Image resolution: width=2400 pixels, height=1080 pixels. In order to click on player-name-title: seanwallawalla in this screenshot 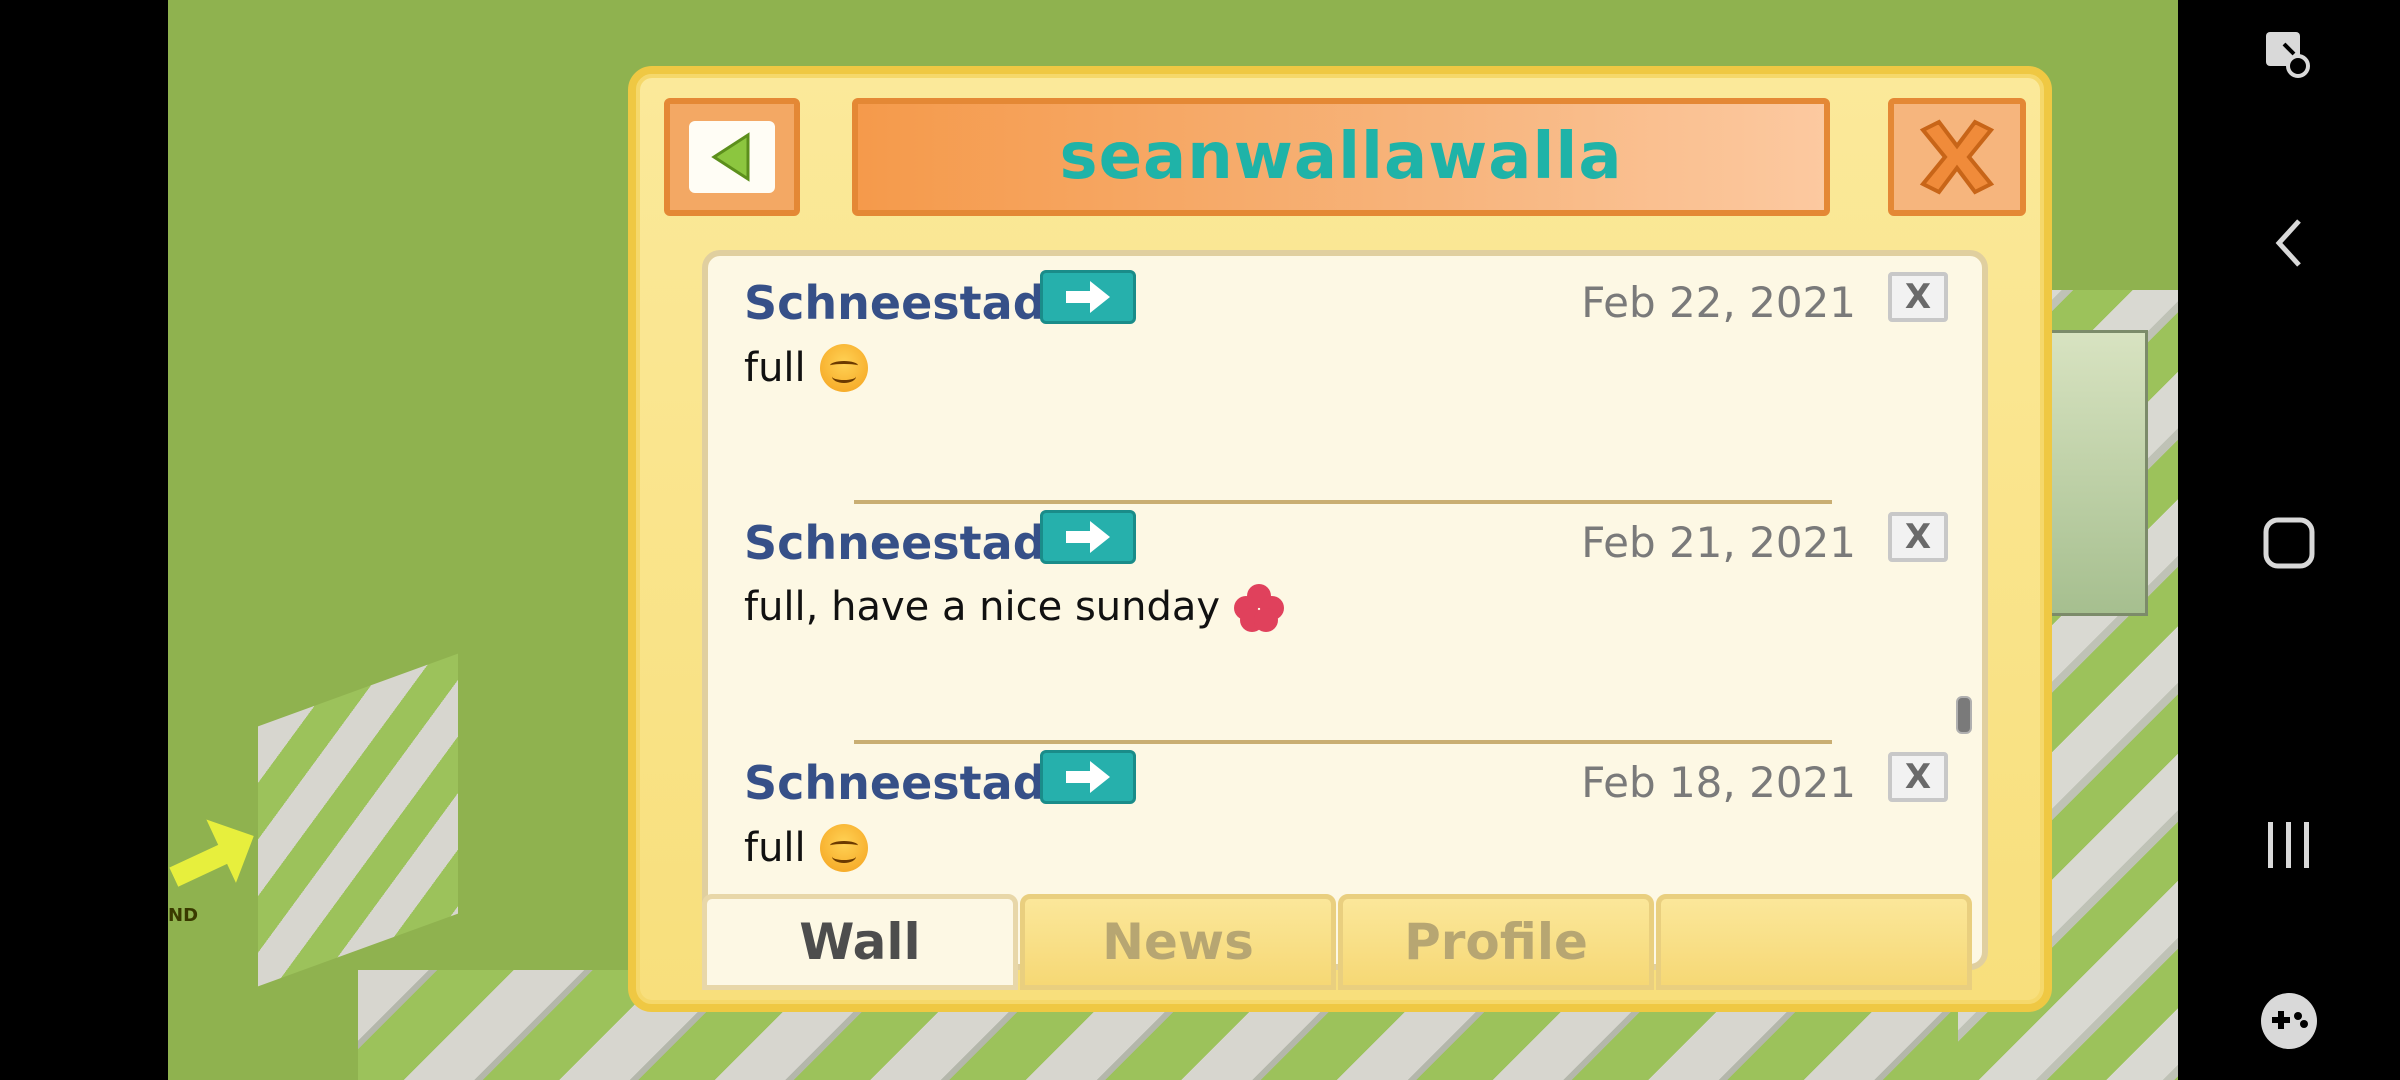, I will do `click(1341, 157)`.